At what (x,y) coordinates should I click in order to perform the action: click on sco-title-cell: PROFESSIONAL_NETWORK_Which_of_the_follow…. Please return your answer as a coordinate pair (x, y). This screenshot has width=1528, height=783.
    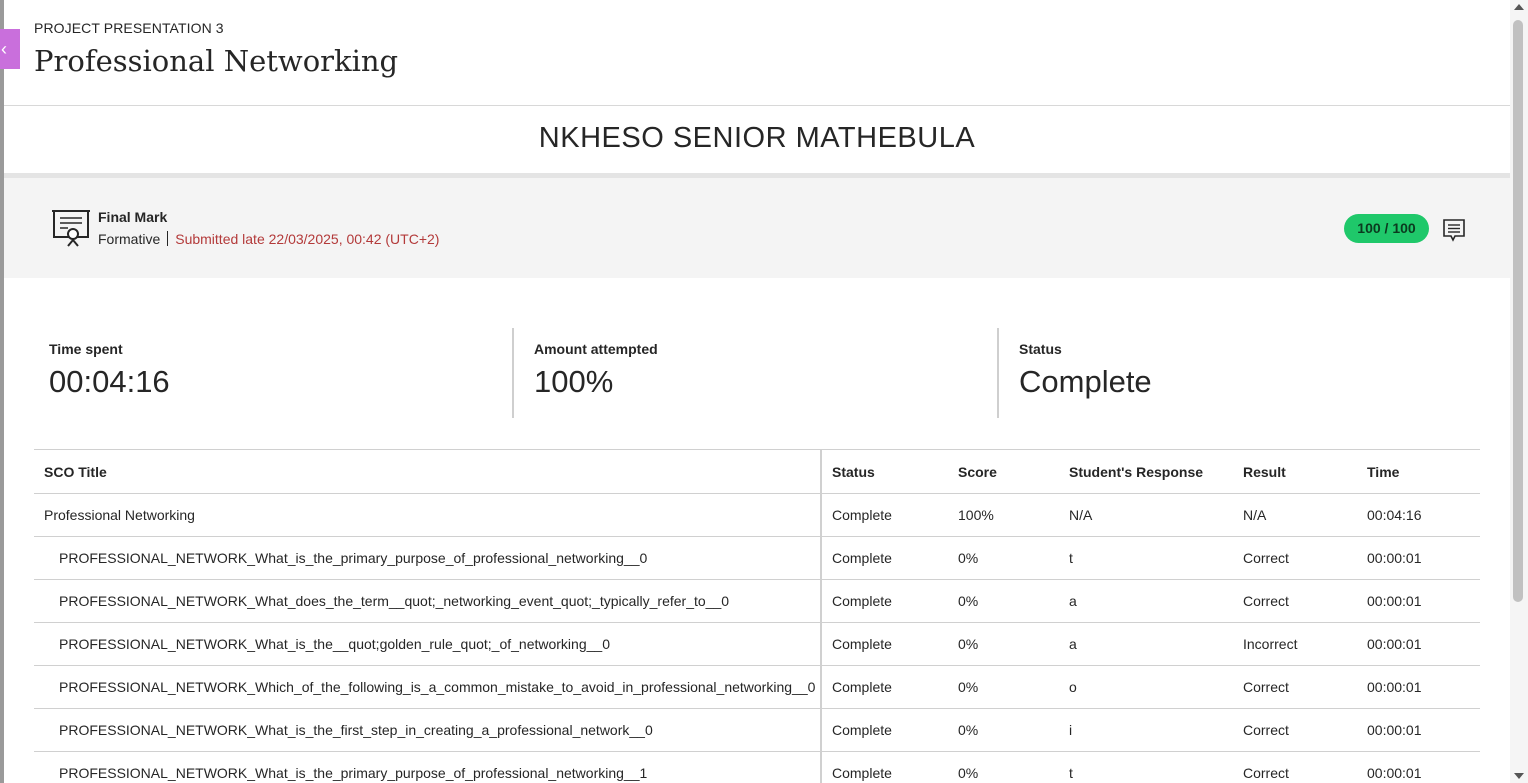
    Looking at the image, I should click on (428, 687).